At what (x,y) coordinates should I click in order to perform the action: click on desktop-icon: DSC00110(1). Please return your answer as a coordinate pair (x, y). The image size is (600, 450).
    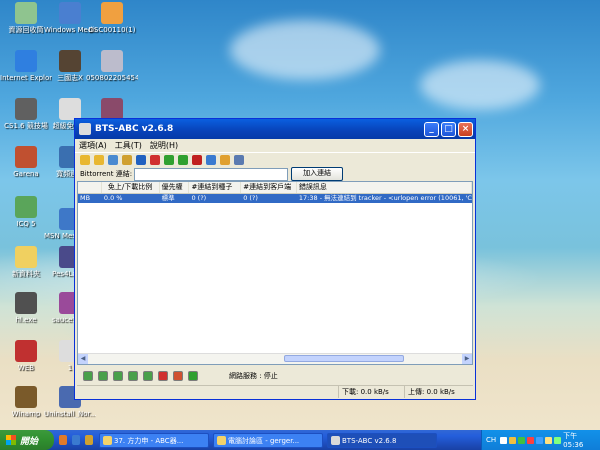
    Looking at the image, I should click on (112, 18).